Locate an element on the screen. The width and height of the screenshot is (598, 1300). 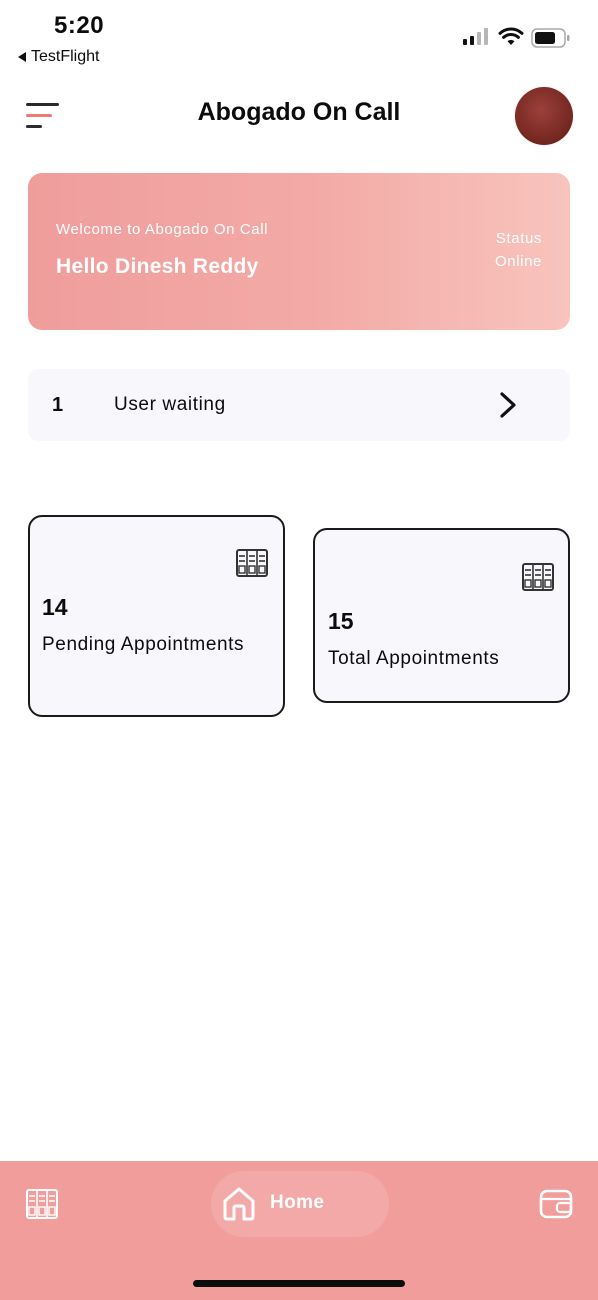
total-label: Total Appointments is located at coordinates (414, 658).